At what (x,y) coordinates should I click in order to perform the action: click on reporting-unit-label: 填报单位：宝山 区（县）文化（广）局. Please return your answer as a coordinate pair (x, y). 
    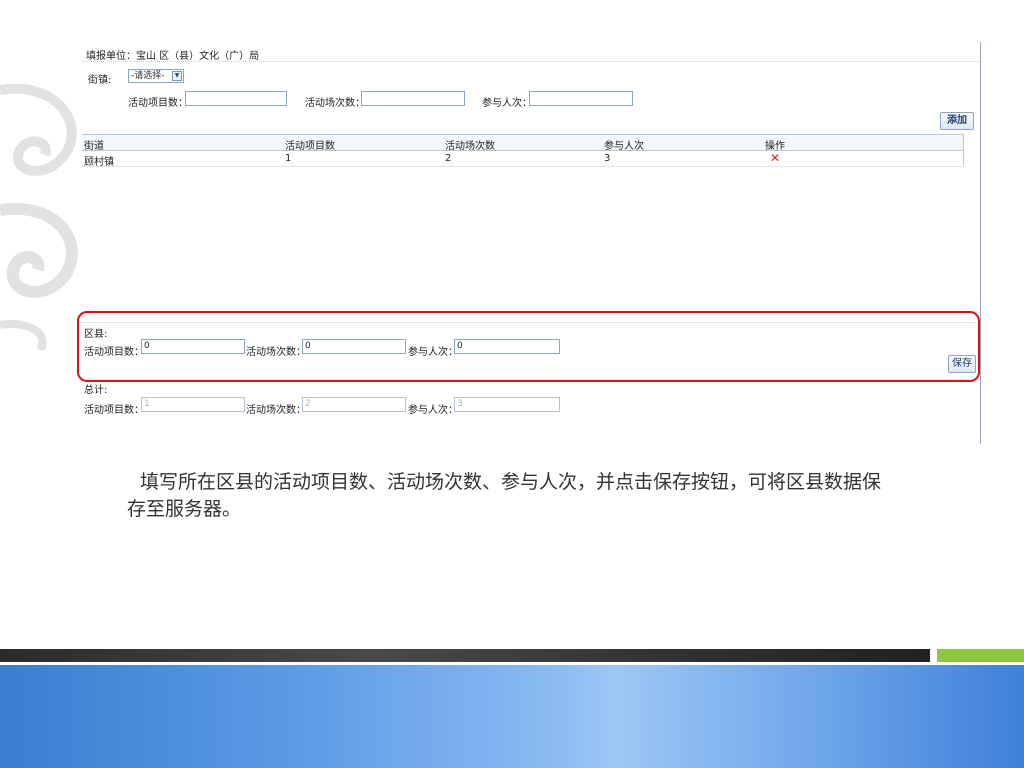
    Looking at the image, I should click on (173, 56).